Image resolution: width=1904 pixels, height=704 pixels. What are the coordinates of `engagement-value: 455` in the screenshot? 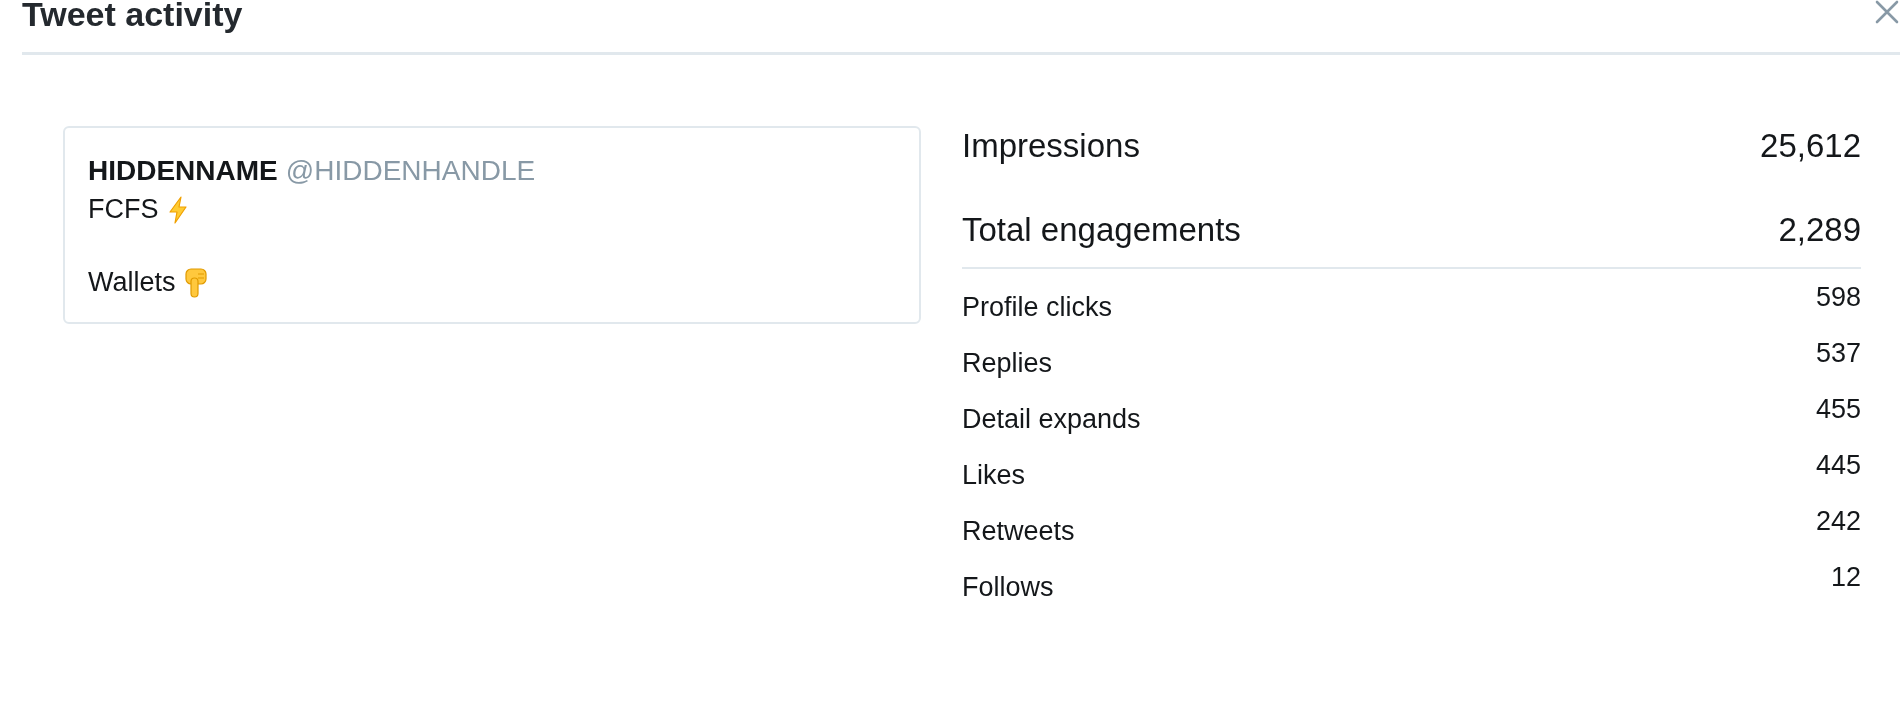 It's located at (1838, 409).